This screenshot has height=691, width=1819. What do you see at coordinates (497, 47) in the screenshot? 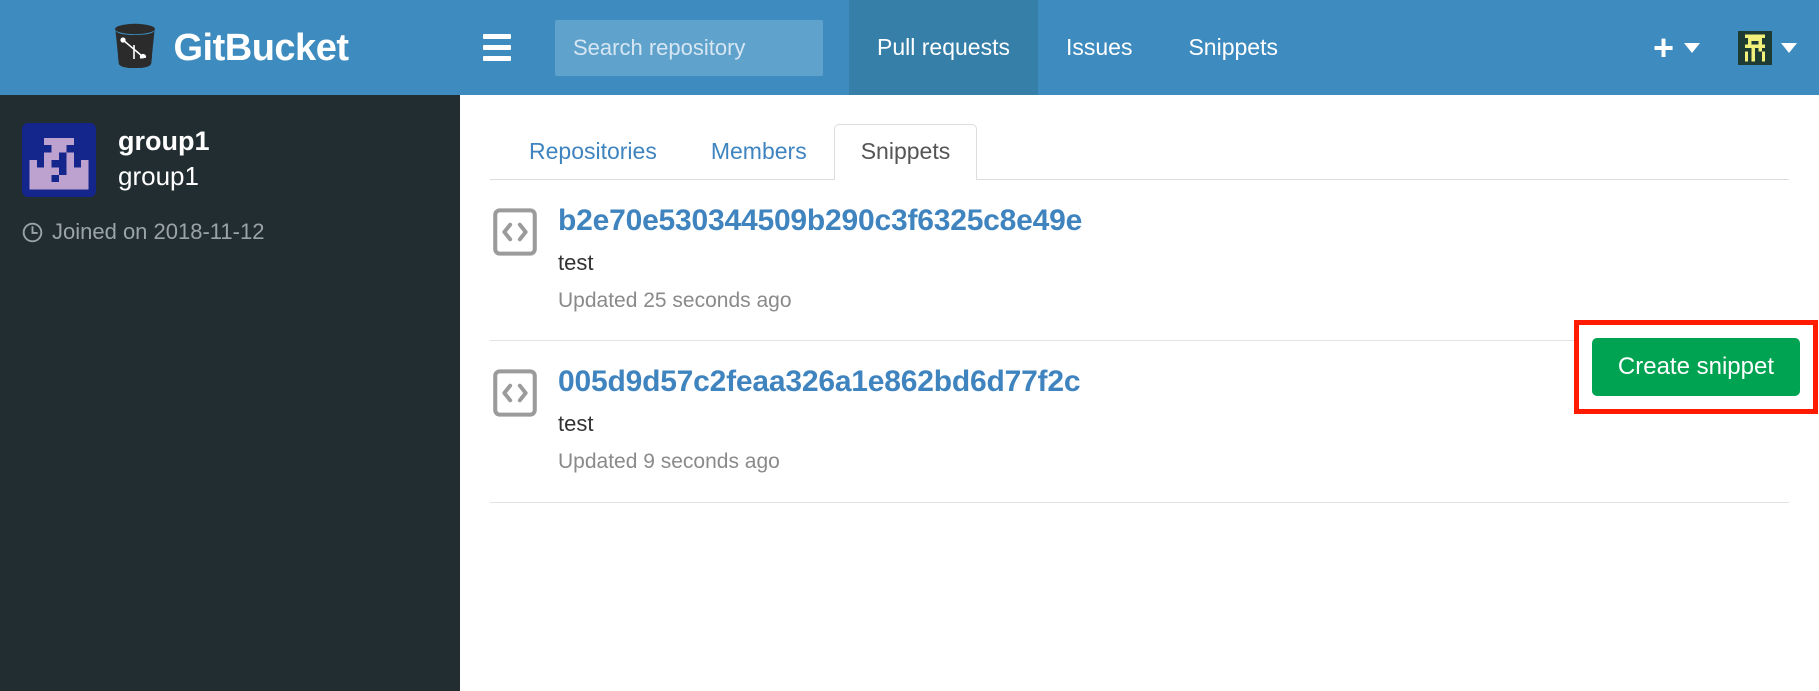
I see `hamburger-menu-icon` at bounding box center [497, 47].